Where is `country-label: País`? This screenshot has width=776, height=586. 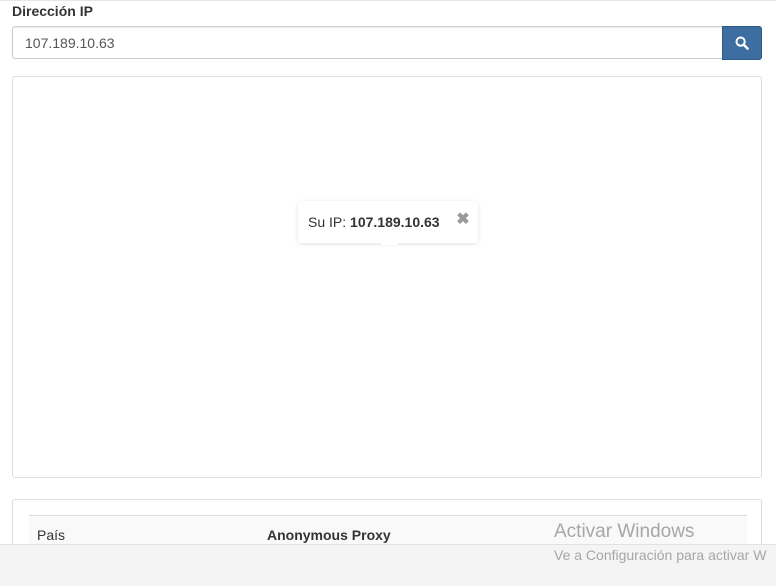
country-label: País is located at coordinates (51, 535).